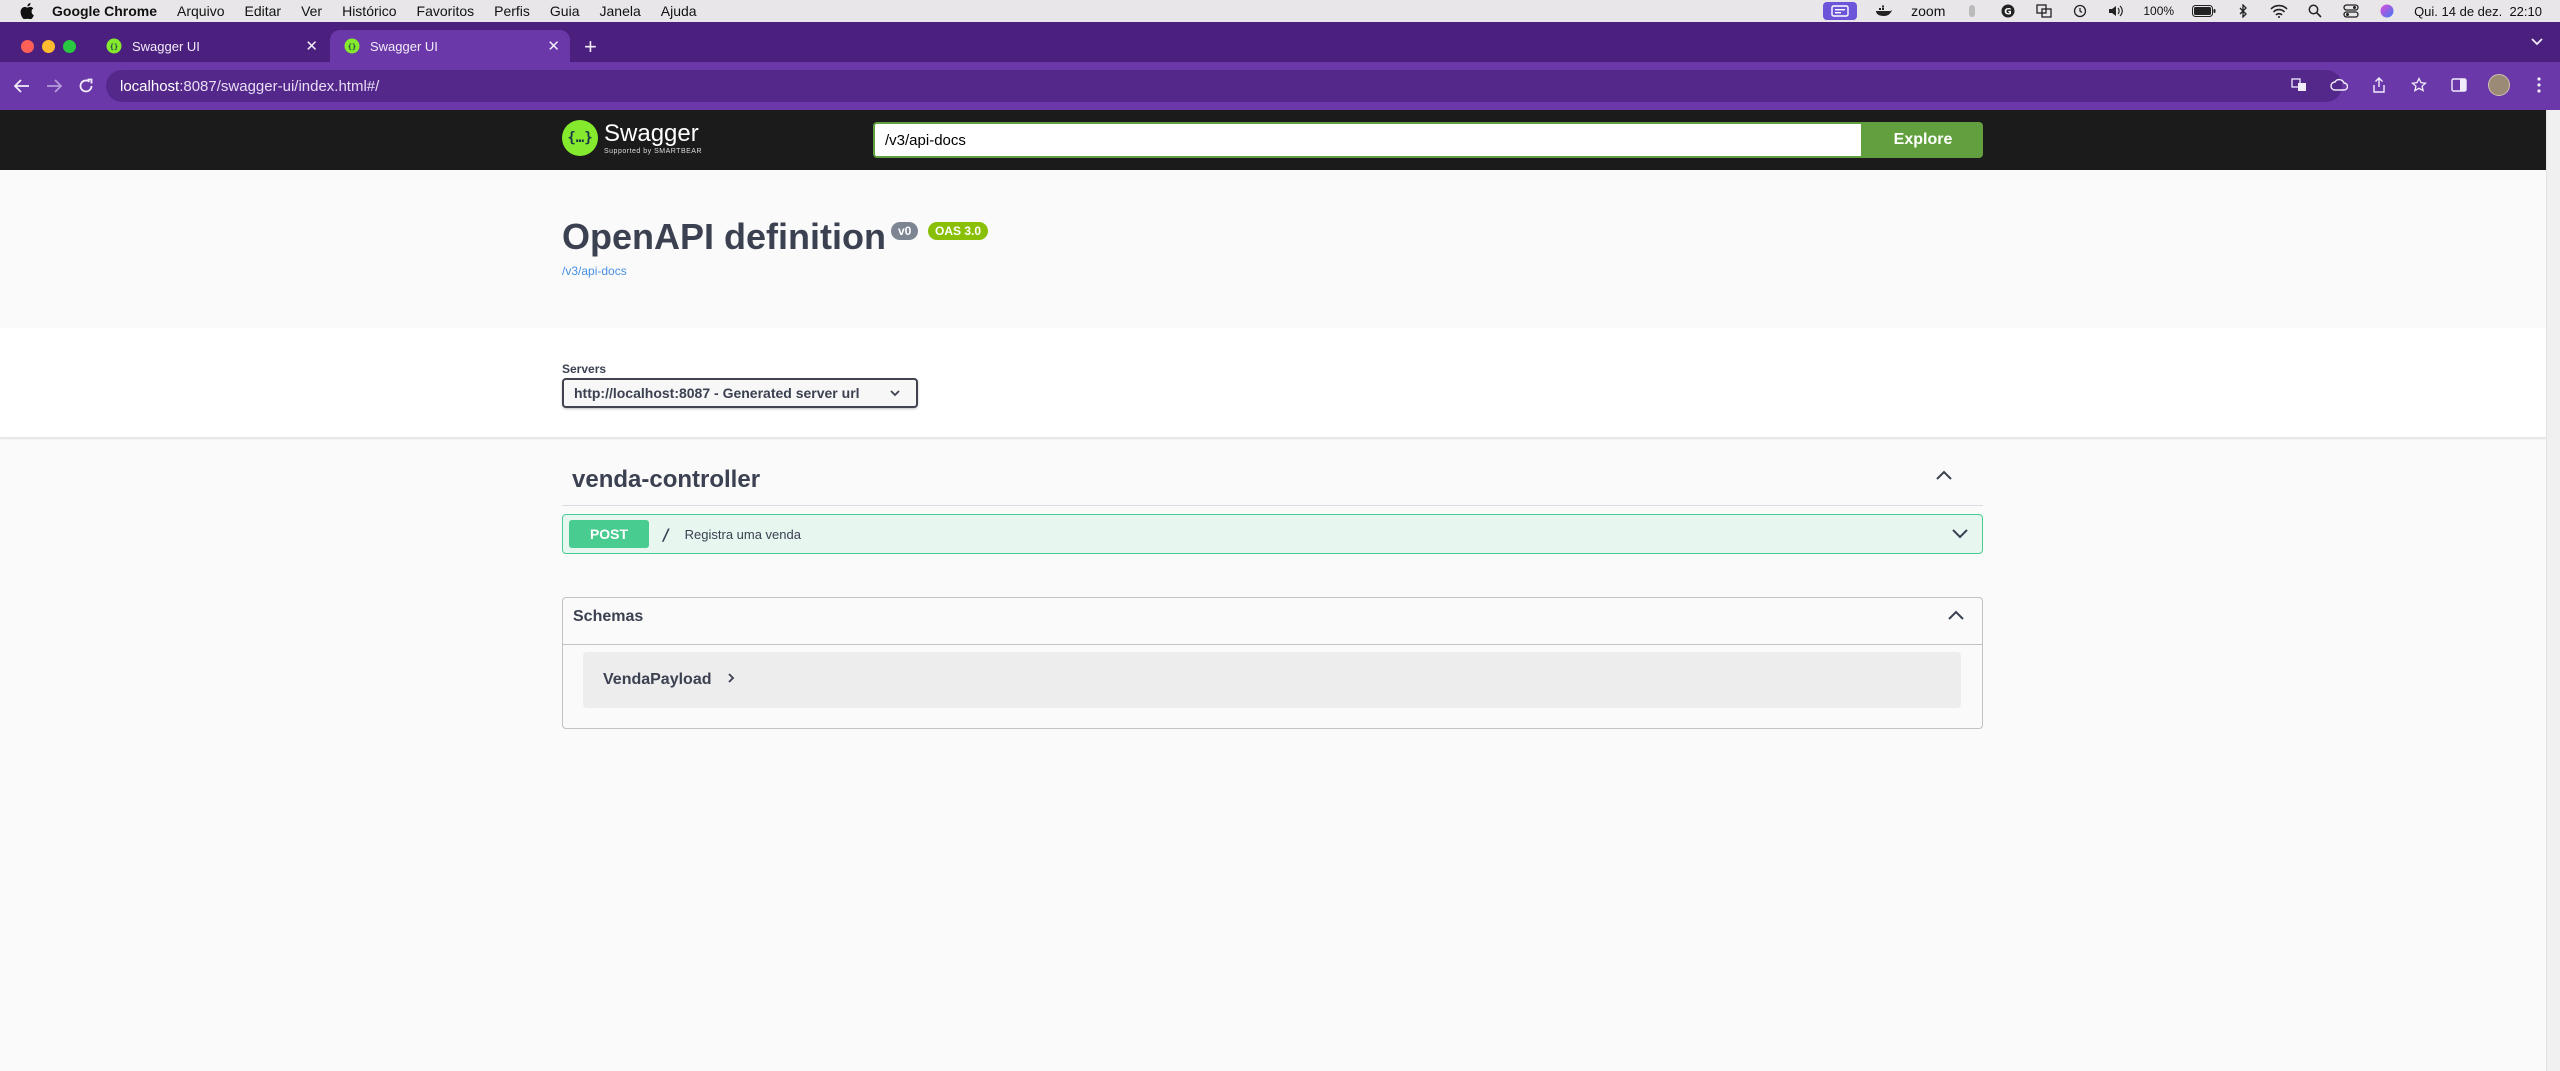  Describe the element at coordinates (594, 271) in the screenshot. I see `spec-link: /v3/api-docs` at that location.